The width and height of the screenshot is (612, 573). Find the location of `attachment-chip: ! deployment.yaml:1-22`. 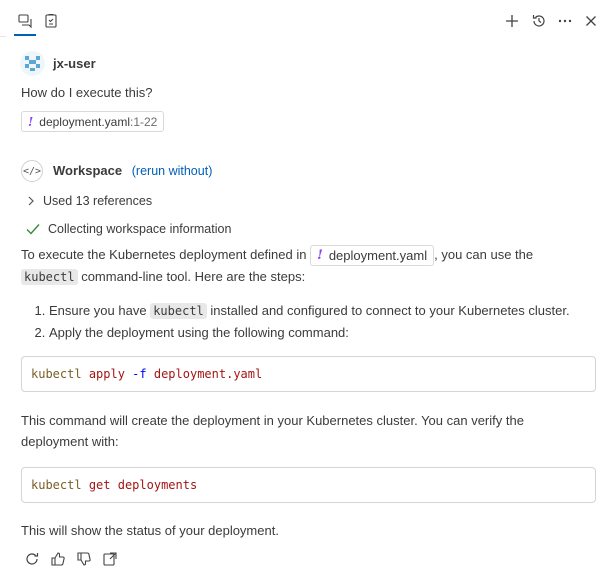

attachment-chip: ! deployment.yaml:1-22 is located at coordinates (93, 121).